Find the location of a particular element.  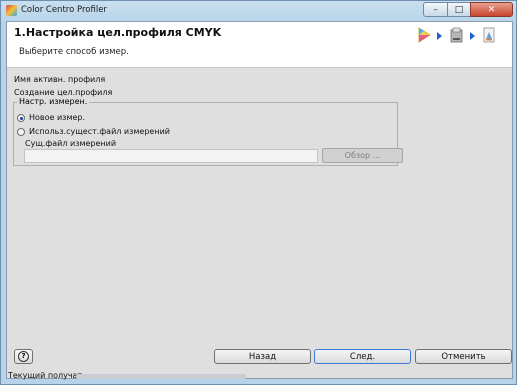

active-profile-label: Имя активн. профиля is located at coordinates (60, 79).